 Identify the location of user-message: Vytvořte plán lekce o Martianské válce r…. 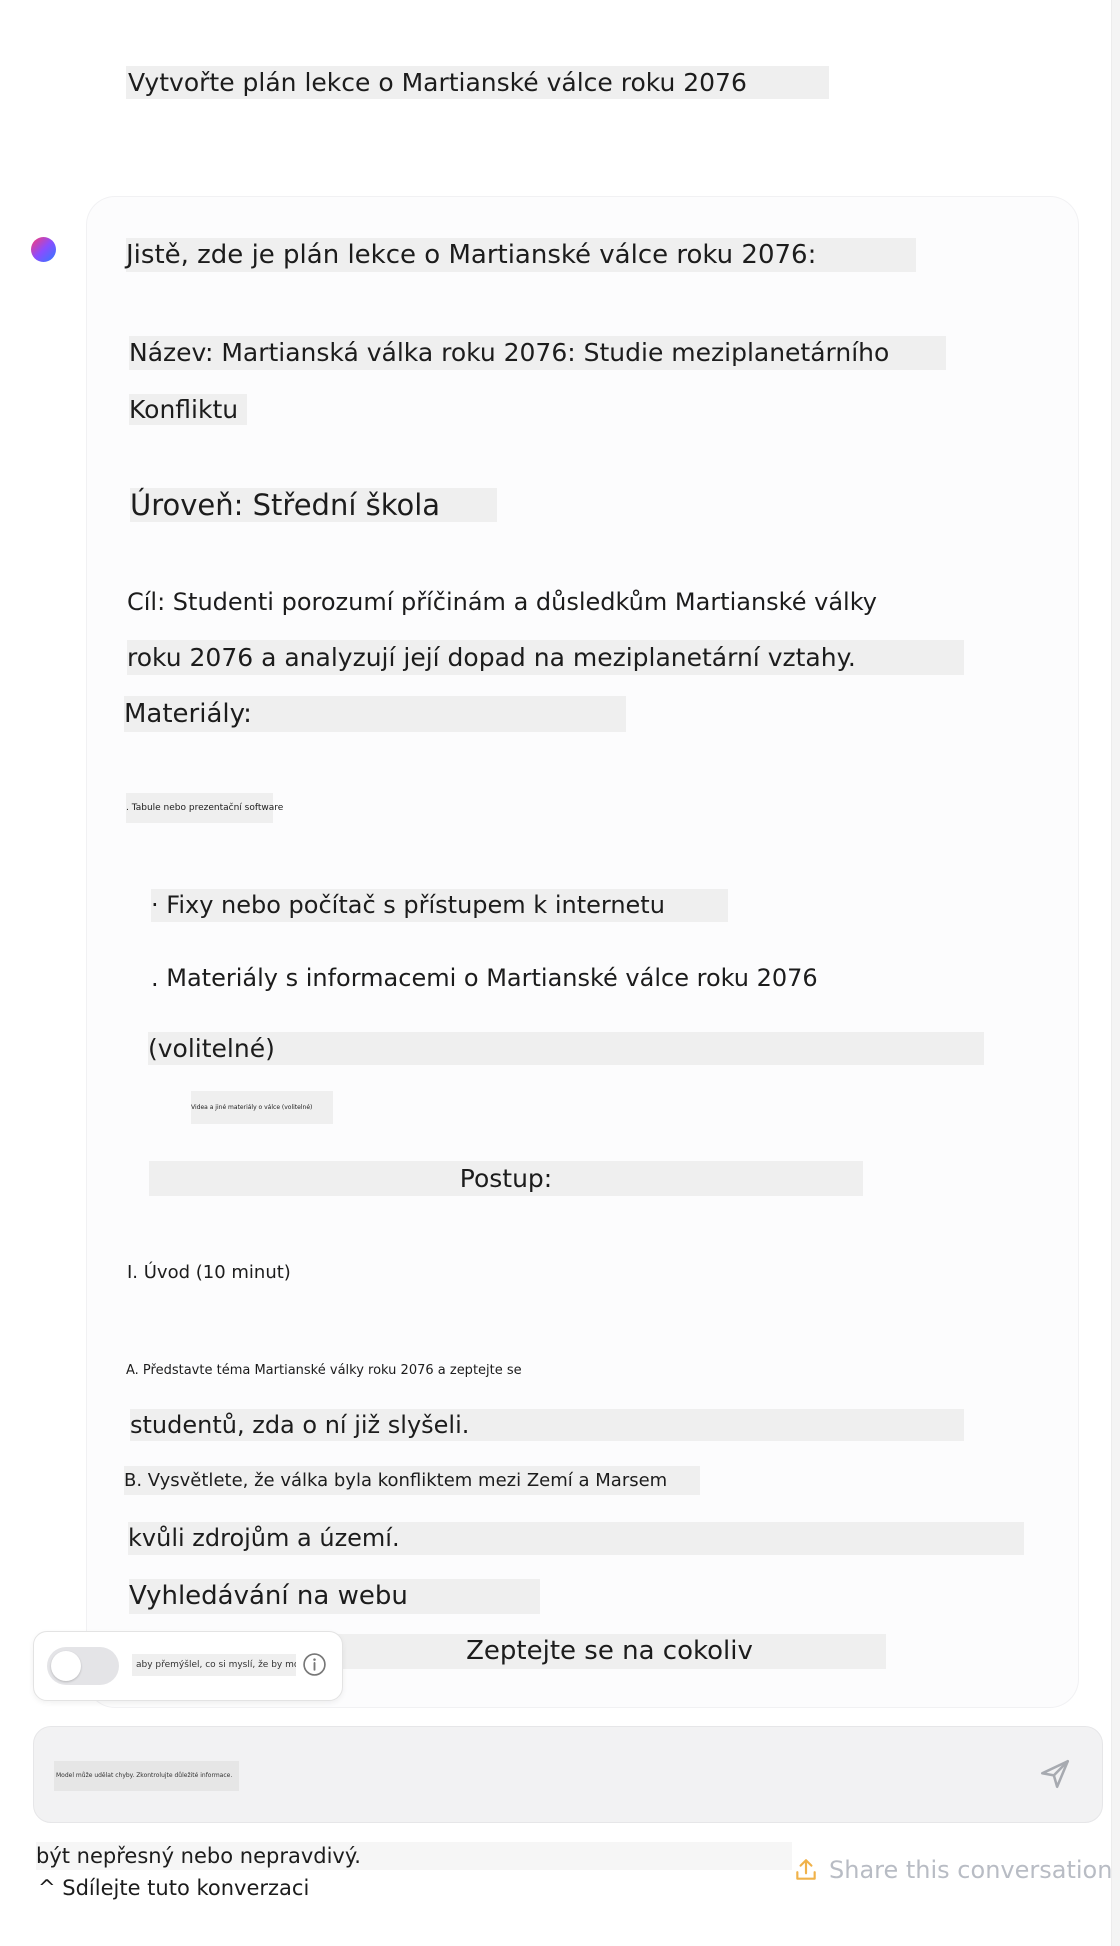
(477, 82).